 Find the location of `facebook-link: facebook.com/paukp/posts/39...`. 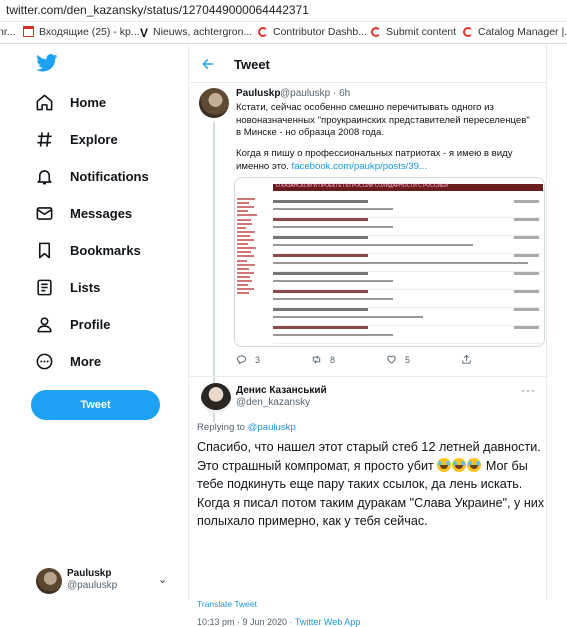

facebook-link: facebook.com/paukp/posts/39... is located at coordinates (359, 166).